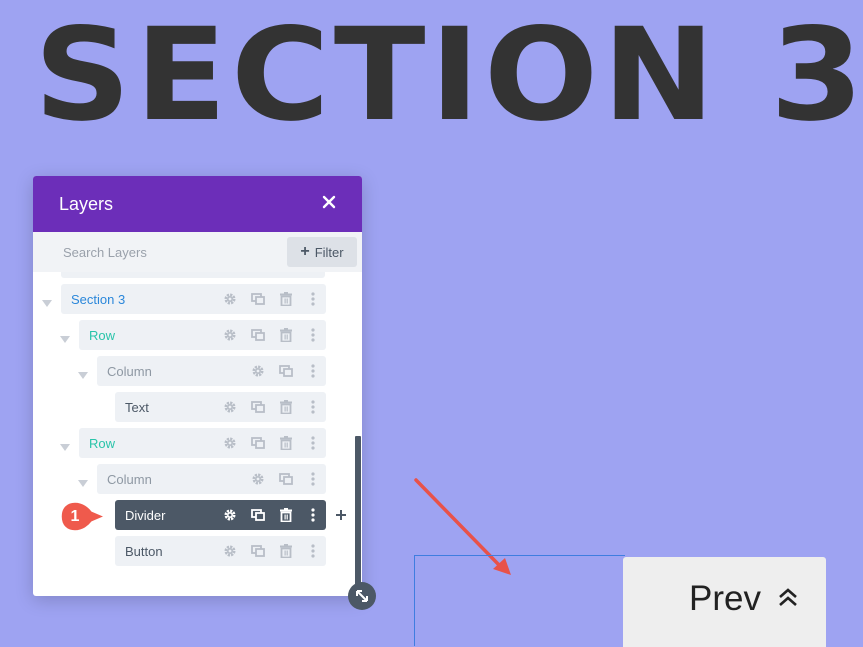  I want to click on double-chevron-up-icon, so click(788, 598).